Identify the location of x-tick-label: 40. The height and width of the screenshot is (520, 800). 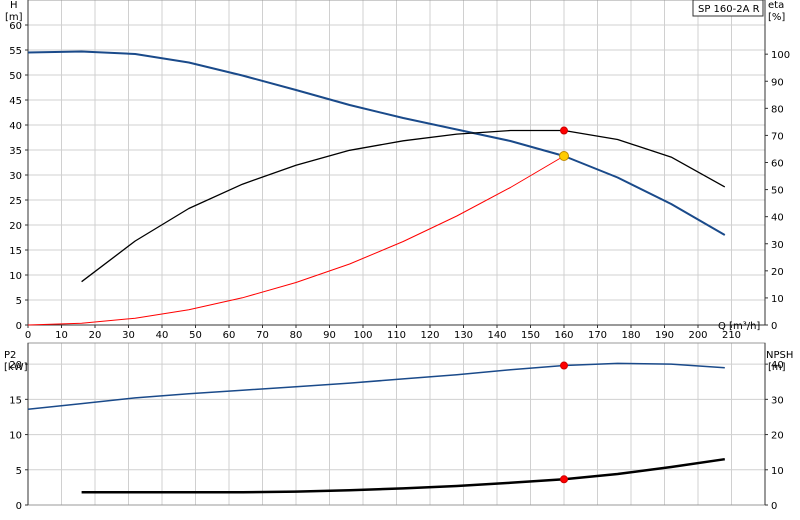
(162, 335).